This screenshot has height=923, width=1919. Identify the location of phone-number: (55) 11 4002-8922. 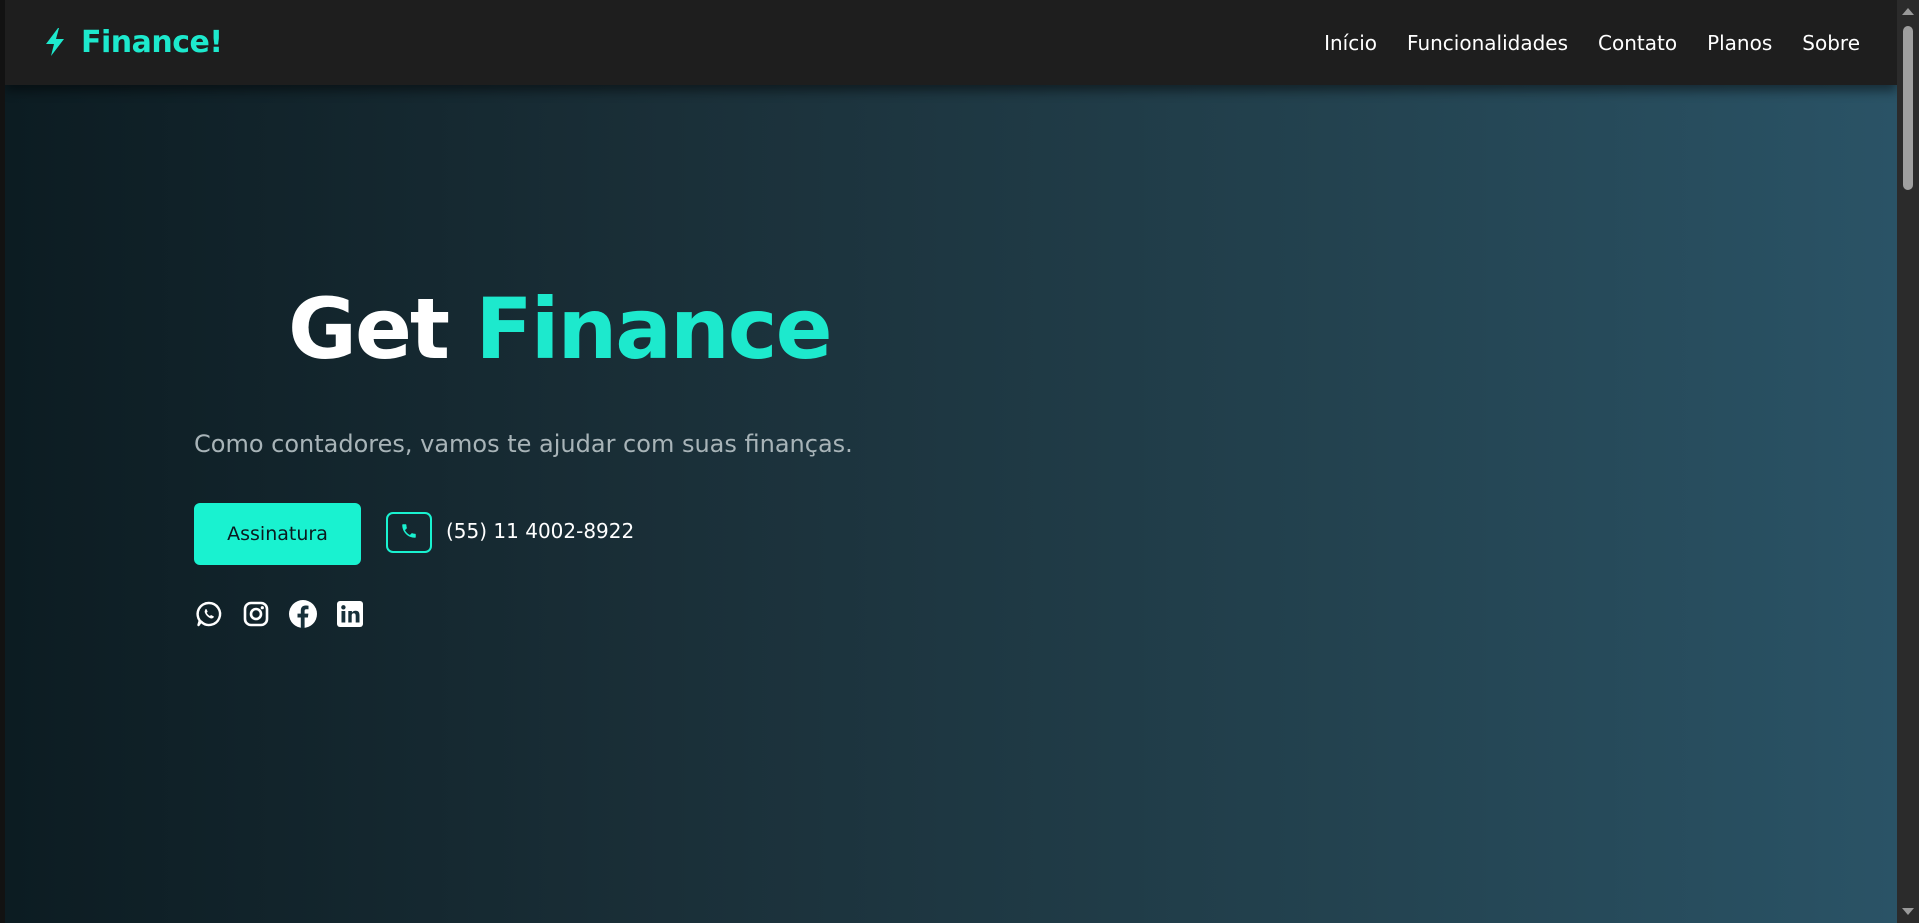
(540, 531).